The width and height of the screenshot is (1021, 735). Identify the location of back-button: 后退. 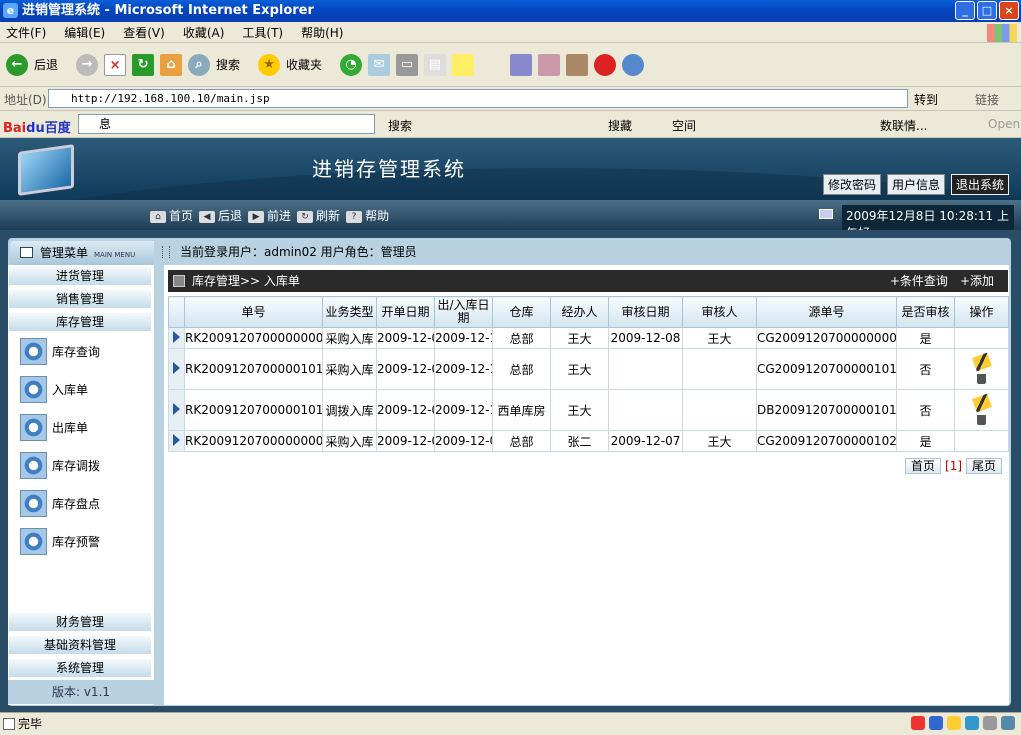
(46, 64).